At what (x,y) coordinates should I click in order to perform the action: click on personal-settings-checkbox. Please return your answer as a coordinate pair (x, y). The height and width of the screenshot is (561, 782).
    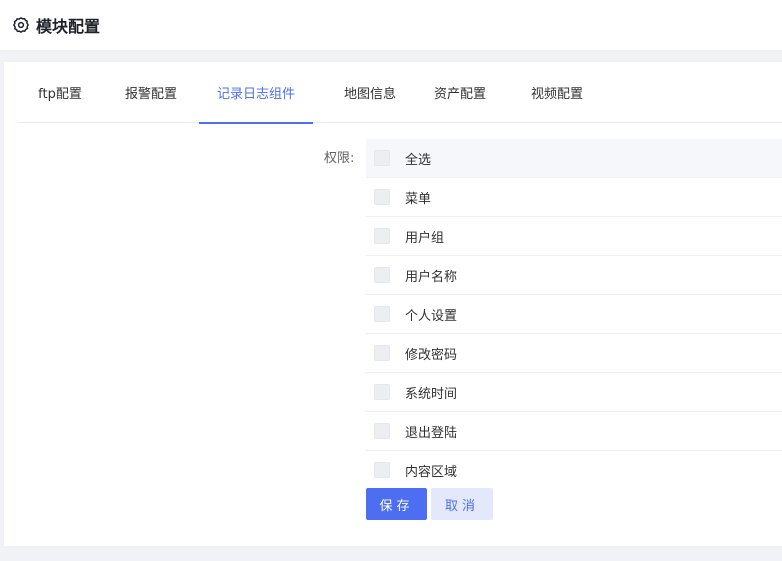
    Looking at the image, I should click on (382, 314).